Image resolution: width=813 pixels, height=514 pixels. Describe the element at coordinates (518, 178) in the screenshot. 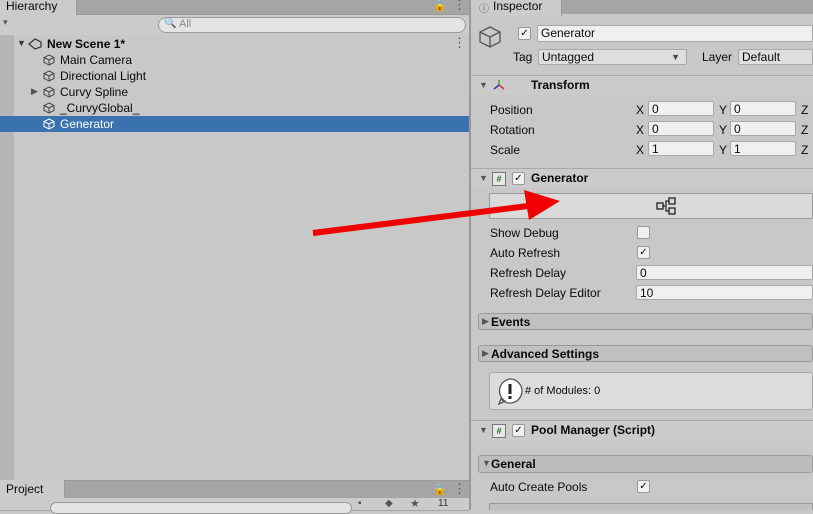

I see `generator-enabled-checkbox: ✓` at that location.